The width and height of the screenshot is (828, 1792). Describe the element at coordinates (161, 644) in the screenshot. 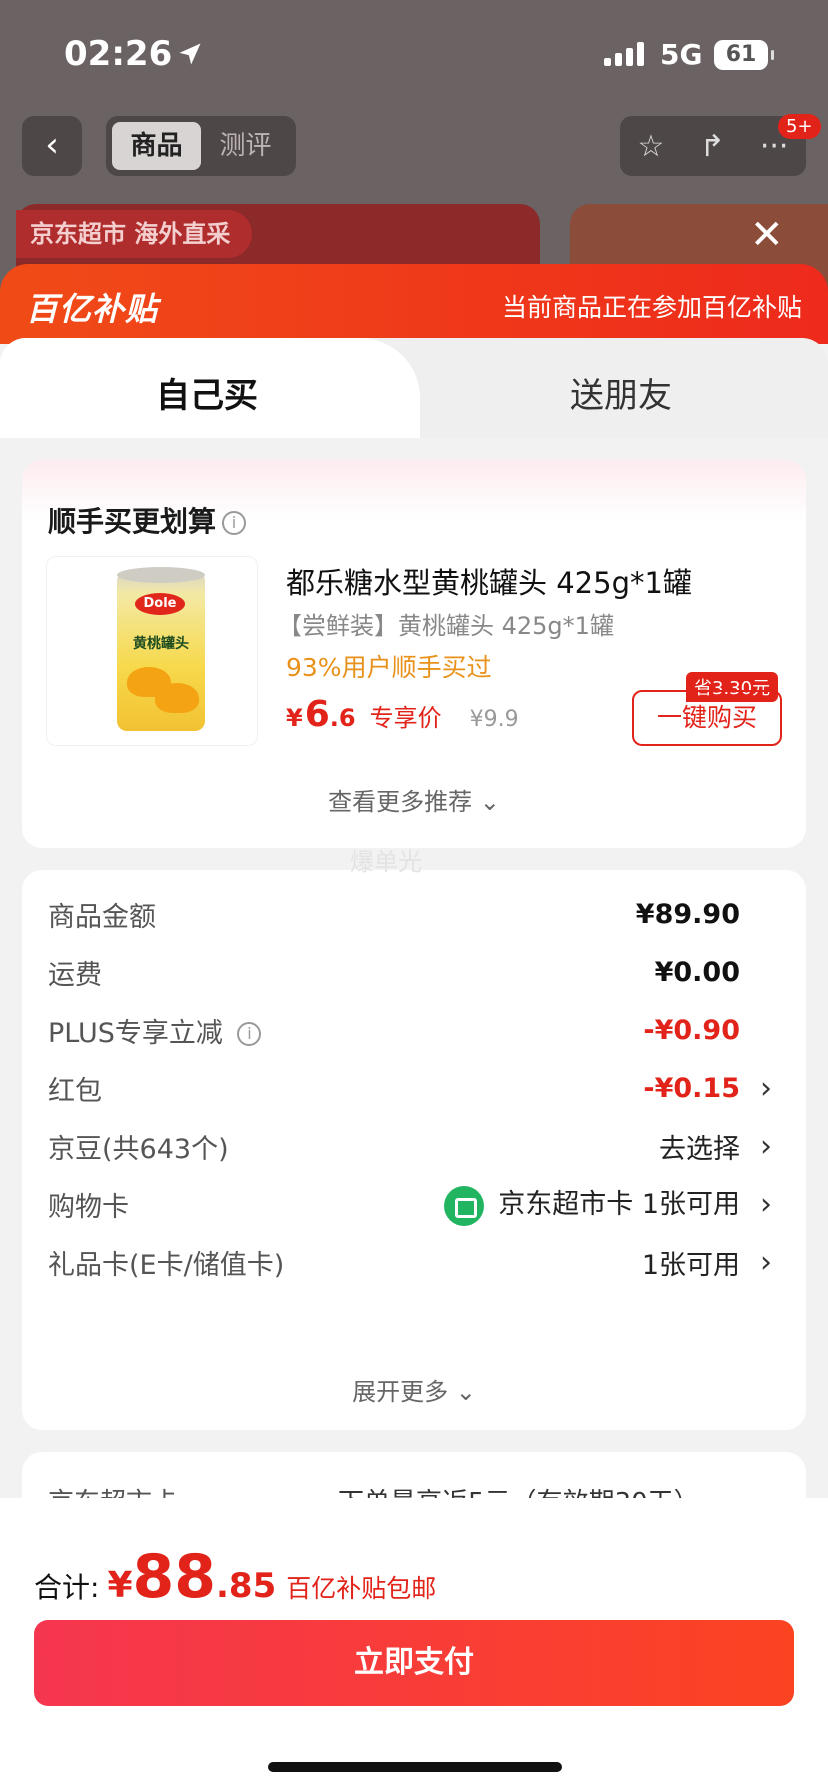

I see `can-label: 黄桃罐头` at that location.